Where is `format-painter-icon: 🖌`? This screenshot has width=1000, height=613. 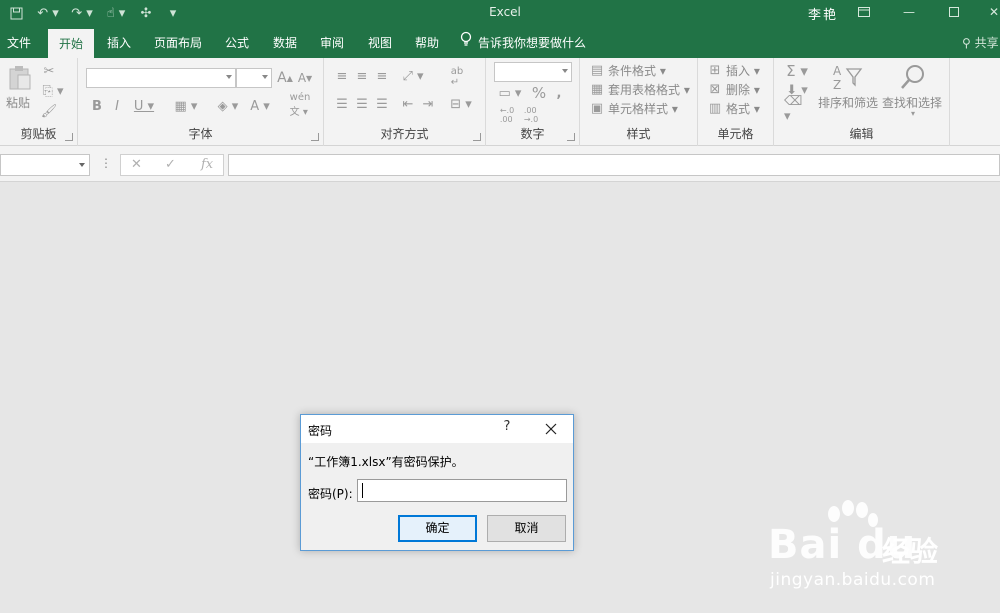
format-painter-icon: 🖌 is located at coordinates (49, 111).